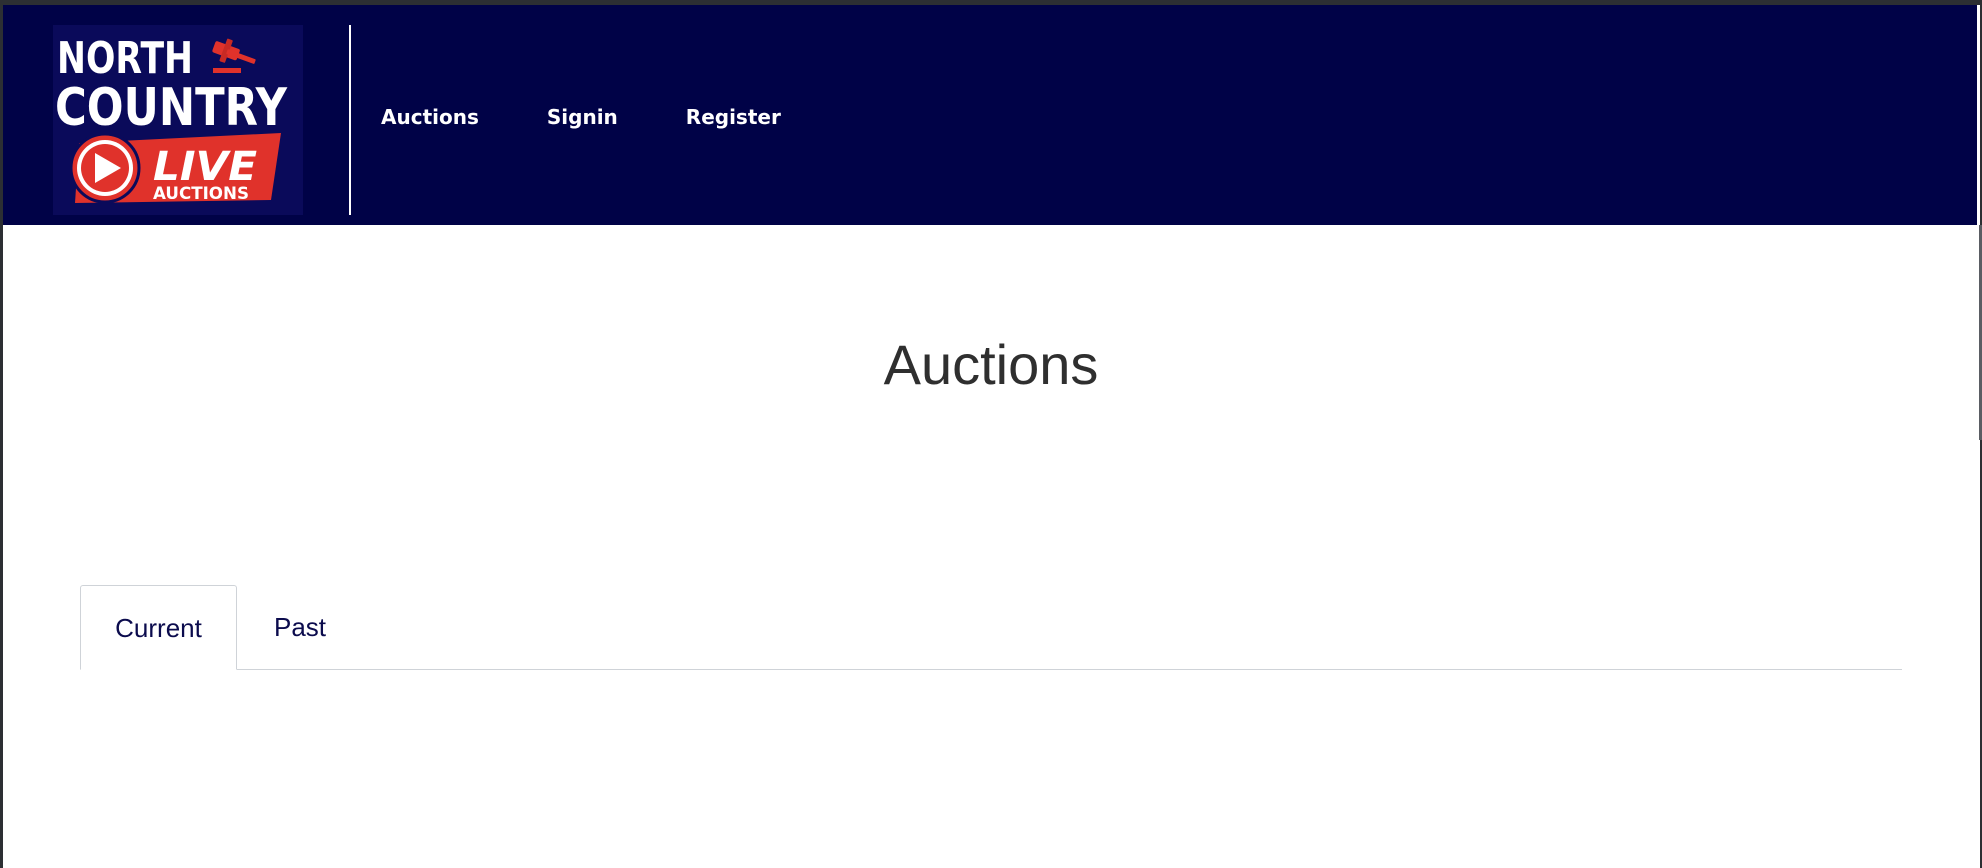  Describe the element at coordinates (158, 627) in the screenshot. I see `tab-current: Current` at that location.